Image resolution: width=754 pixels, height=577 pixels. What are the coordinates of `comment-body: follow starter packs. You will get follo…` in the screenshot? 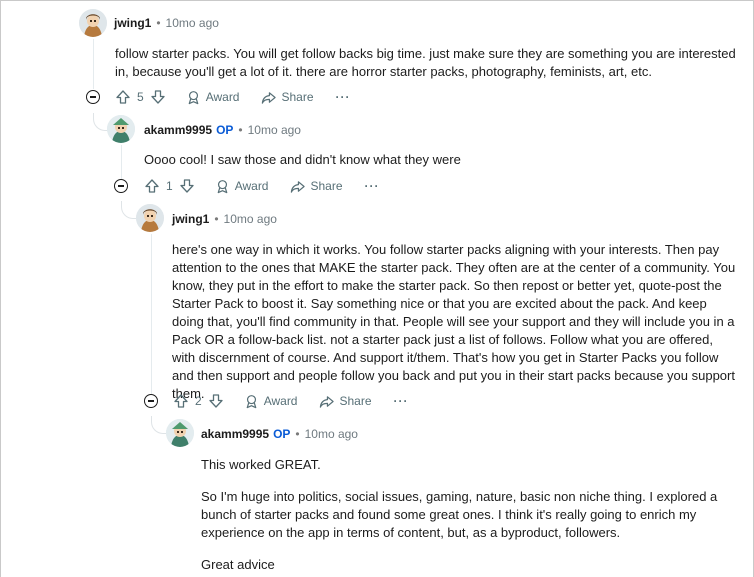 It's located at (427, 63).